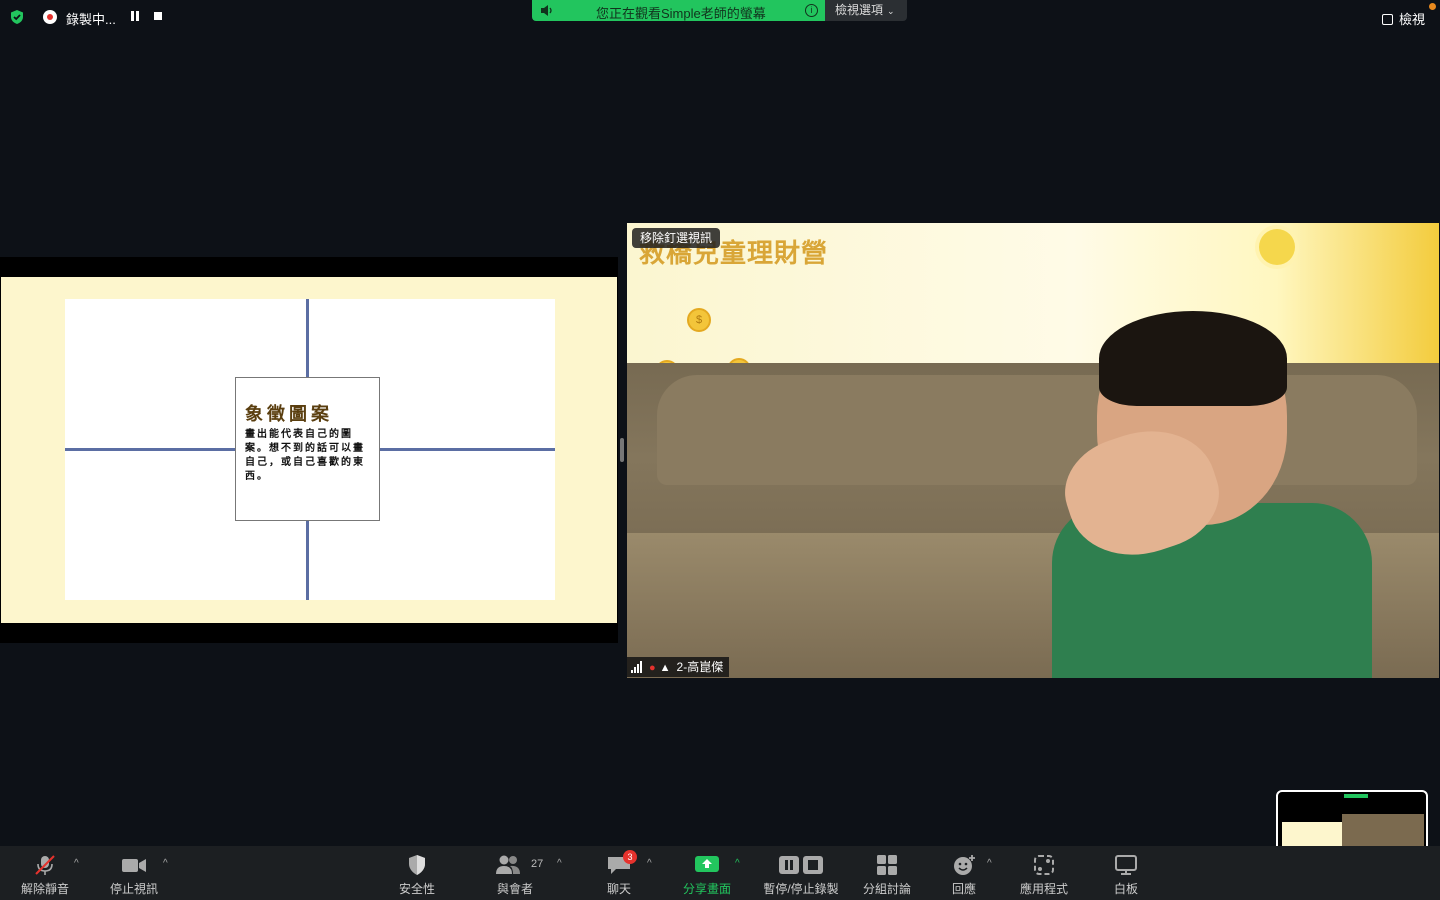  I want to click on thumbnail-banner, so click(1356, 796).